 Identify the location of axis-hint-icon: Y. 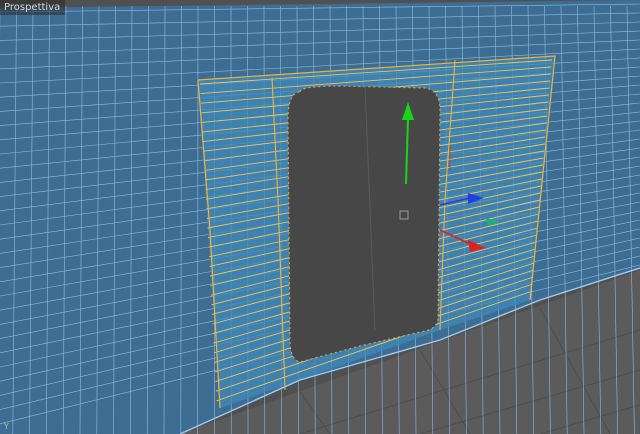
(6, 426).